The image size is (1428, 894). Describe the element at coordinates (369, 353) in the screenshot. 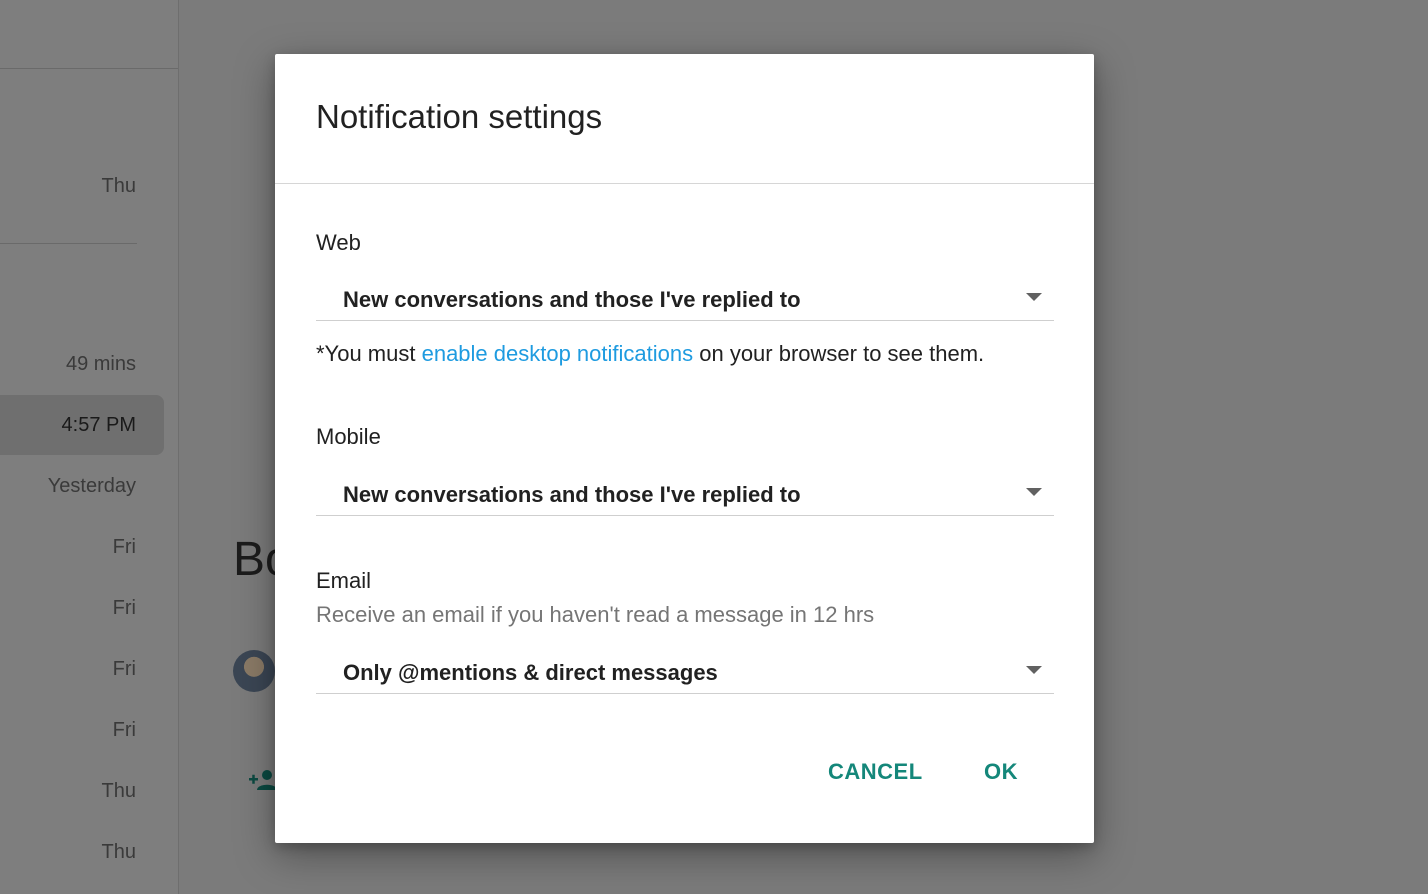

I see `note-prefix: *You must` at that location.